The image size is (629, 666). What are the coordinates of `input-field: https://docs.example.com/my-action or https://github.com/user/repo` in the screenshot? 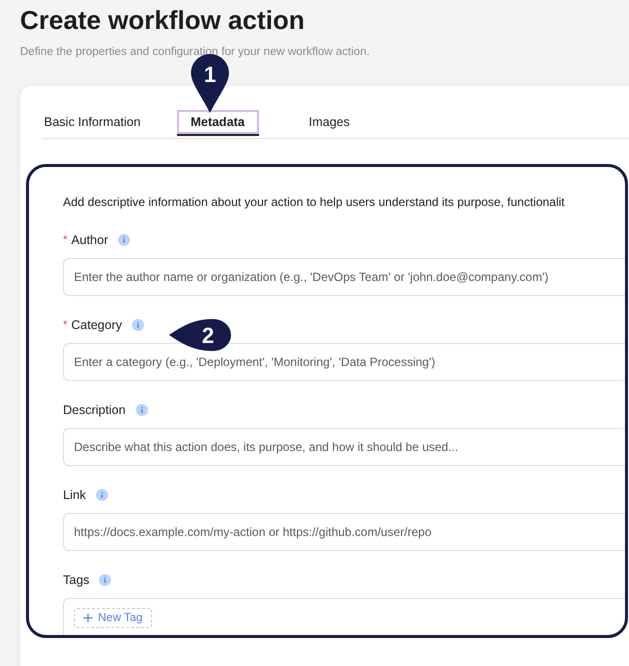 It's located at (344, 532).